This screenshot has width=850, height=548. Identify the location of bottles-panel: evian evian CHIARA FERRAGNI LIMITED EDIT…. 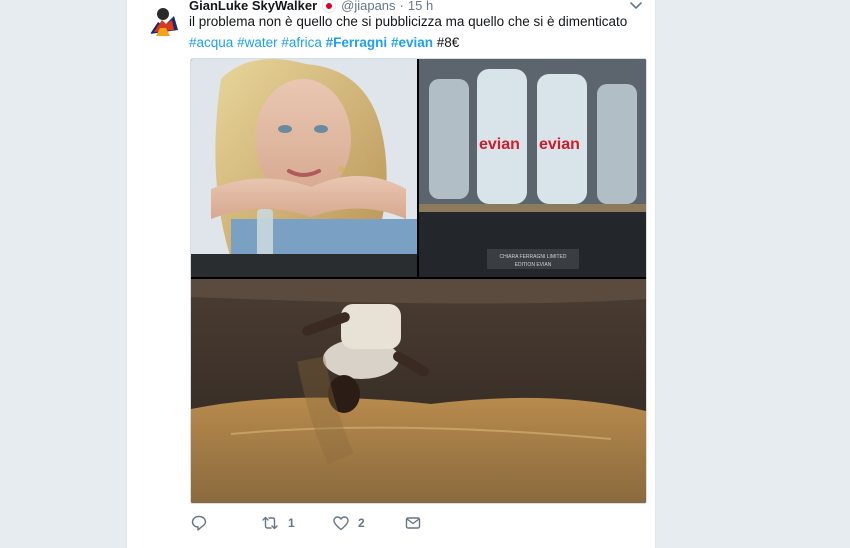
(532, 168).